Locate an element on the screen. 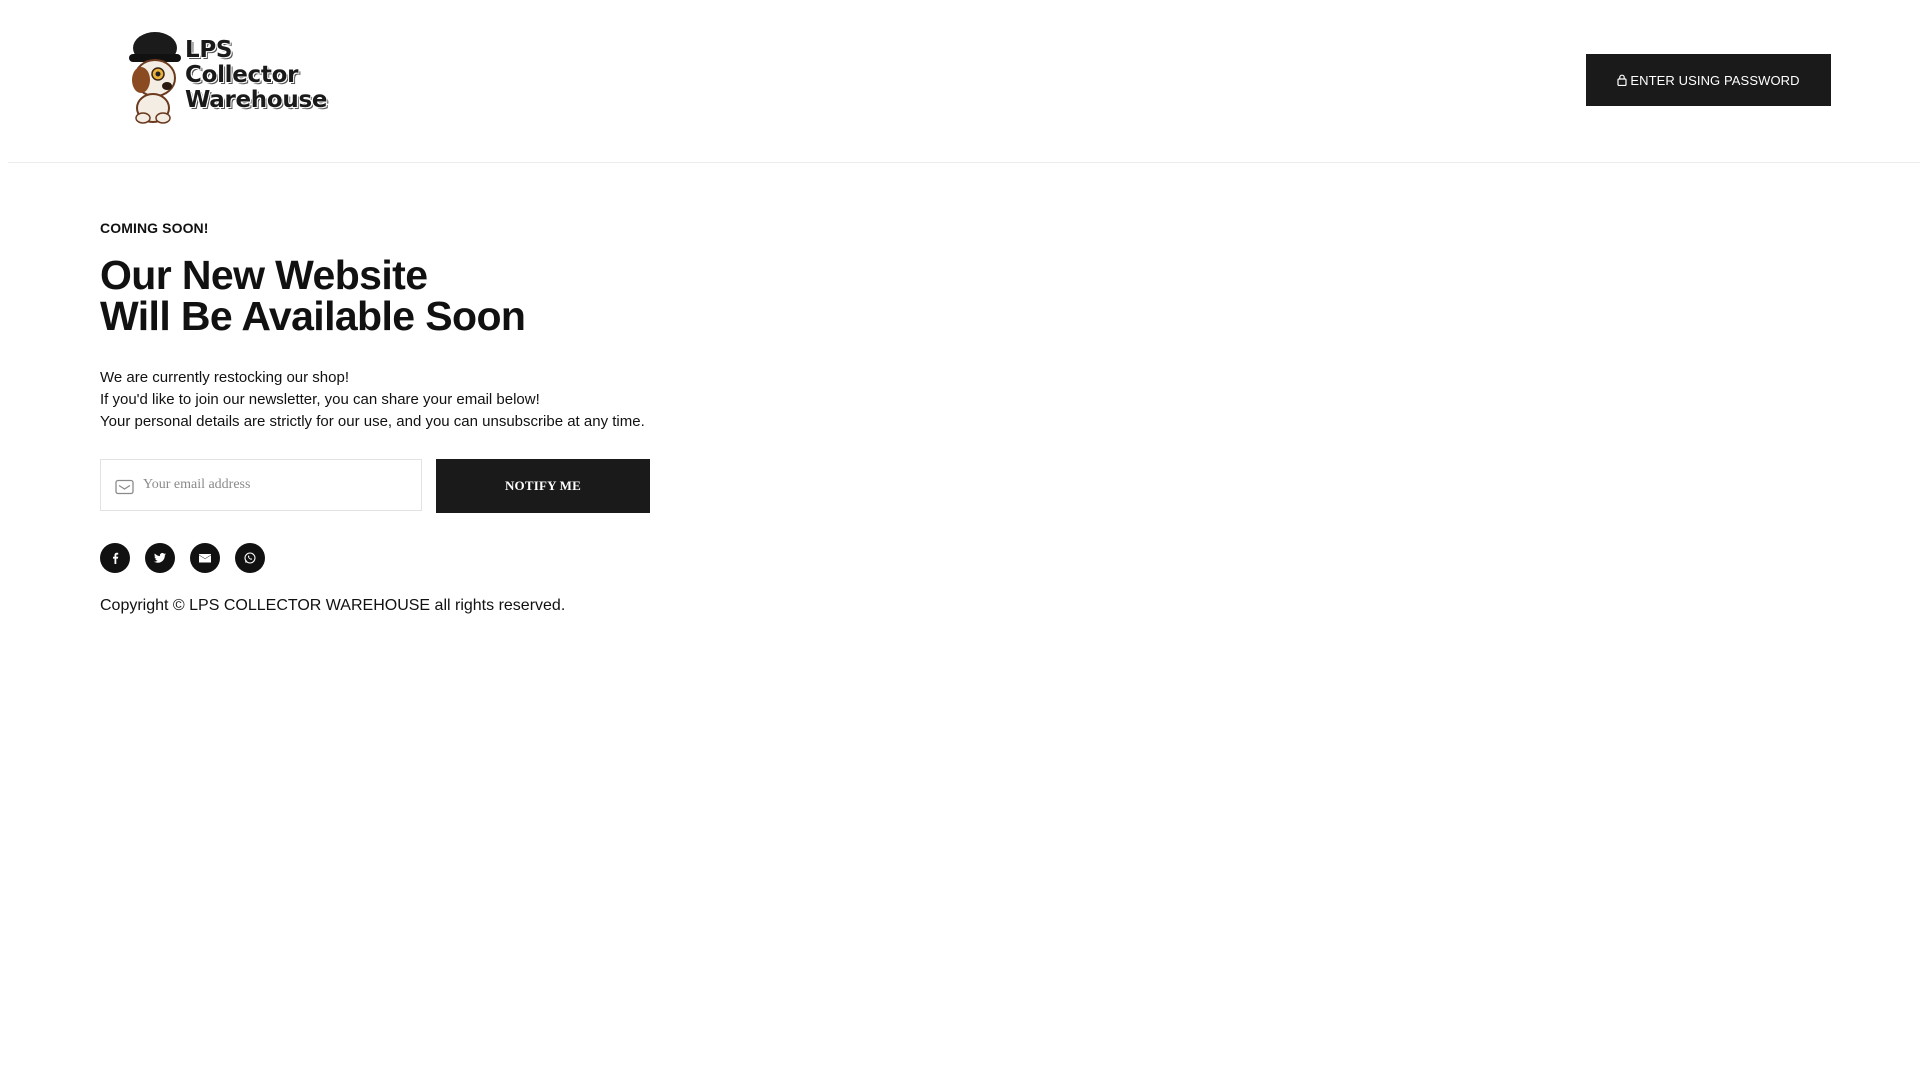  headline-line: Will Be Available Soon is located at coordinates (313, 316).